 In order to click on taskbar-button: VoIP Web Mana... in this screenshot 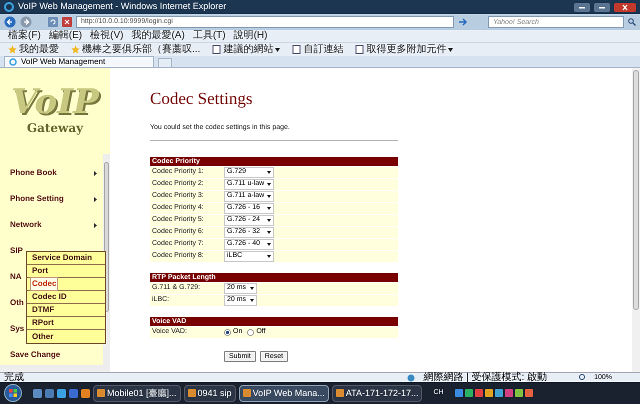, I will do `click(283, 393)`.